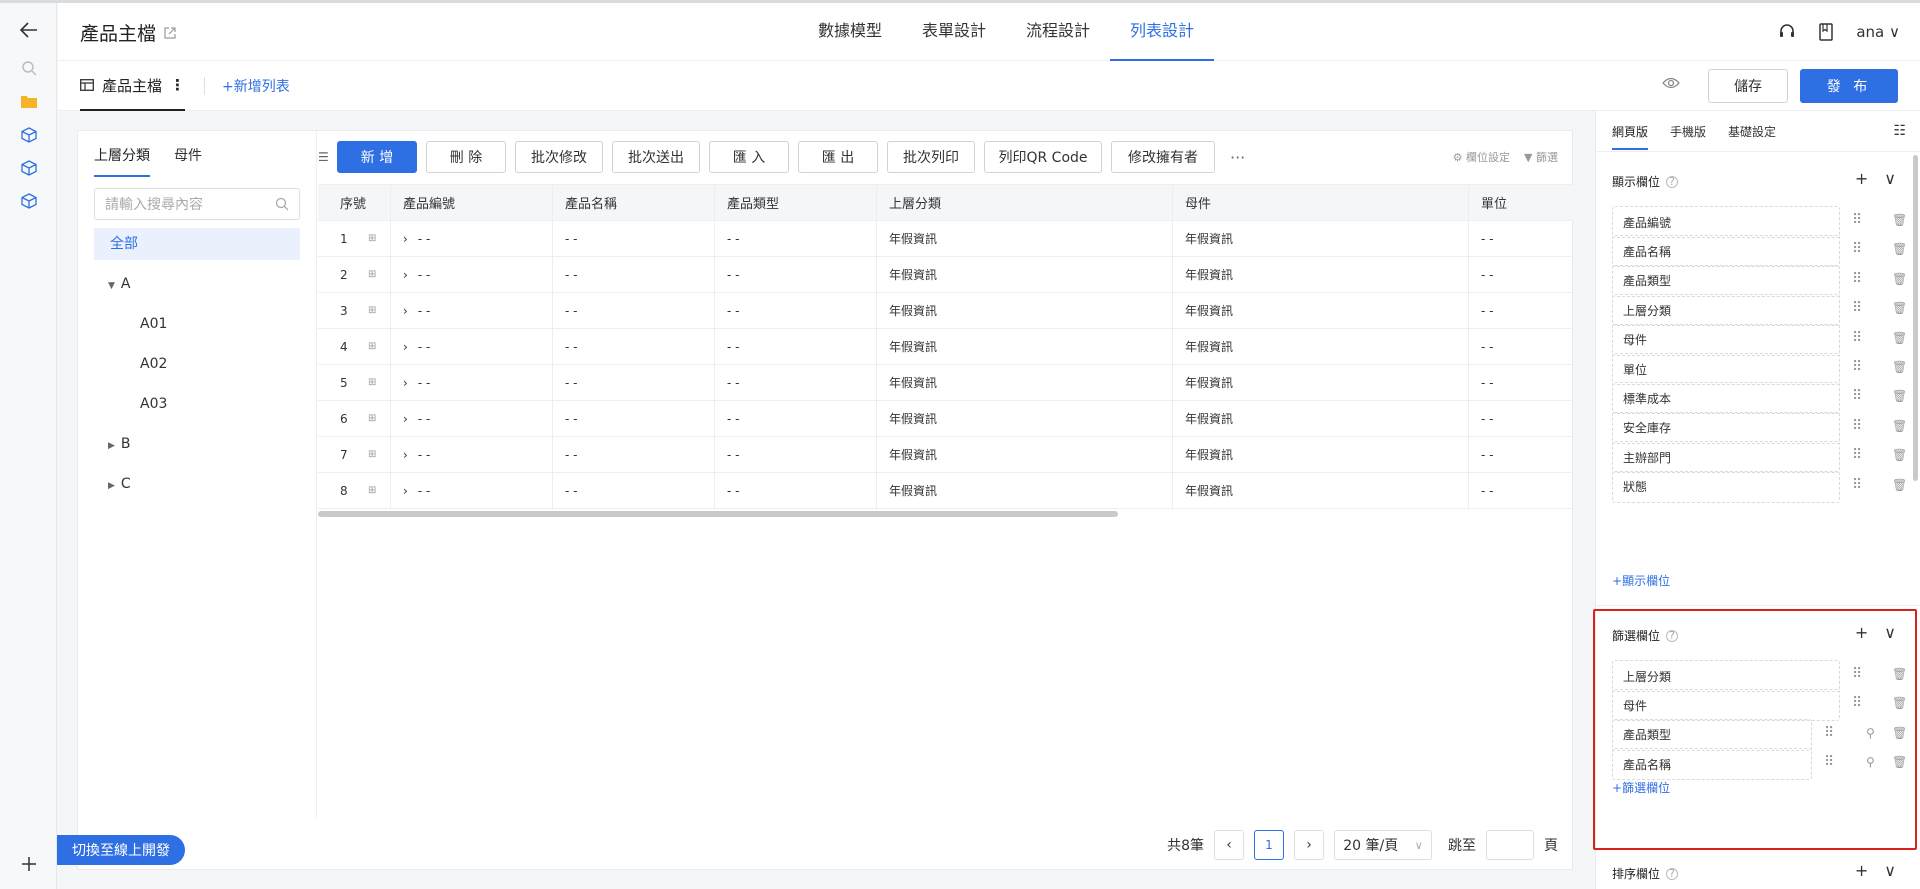 This screenshot has height=889, width=1920. Describe the element at coordinates (945, 311) in the screenshot. I see `table-row: 3 ⊞ › - -- -- - 年假資訊 年假資訊 - -` at that location.